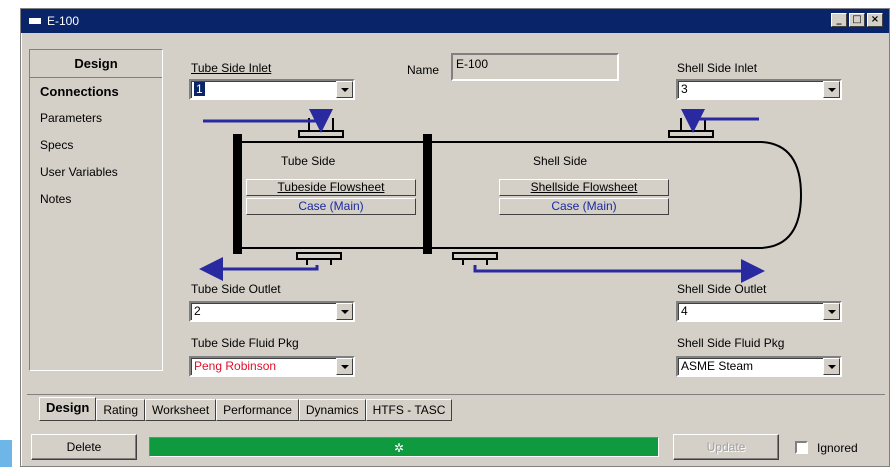  I want to click on tubeside-flowsheet-panel: Tubeside Flowsheet Case (Main), so click(331, 198).